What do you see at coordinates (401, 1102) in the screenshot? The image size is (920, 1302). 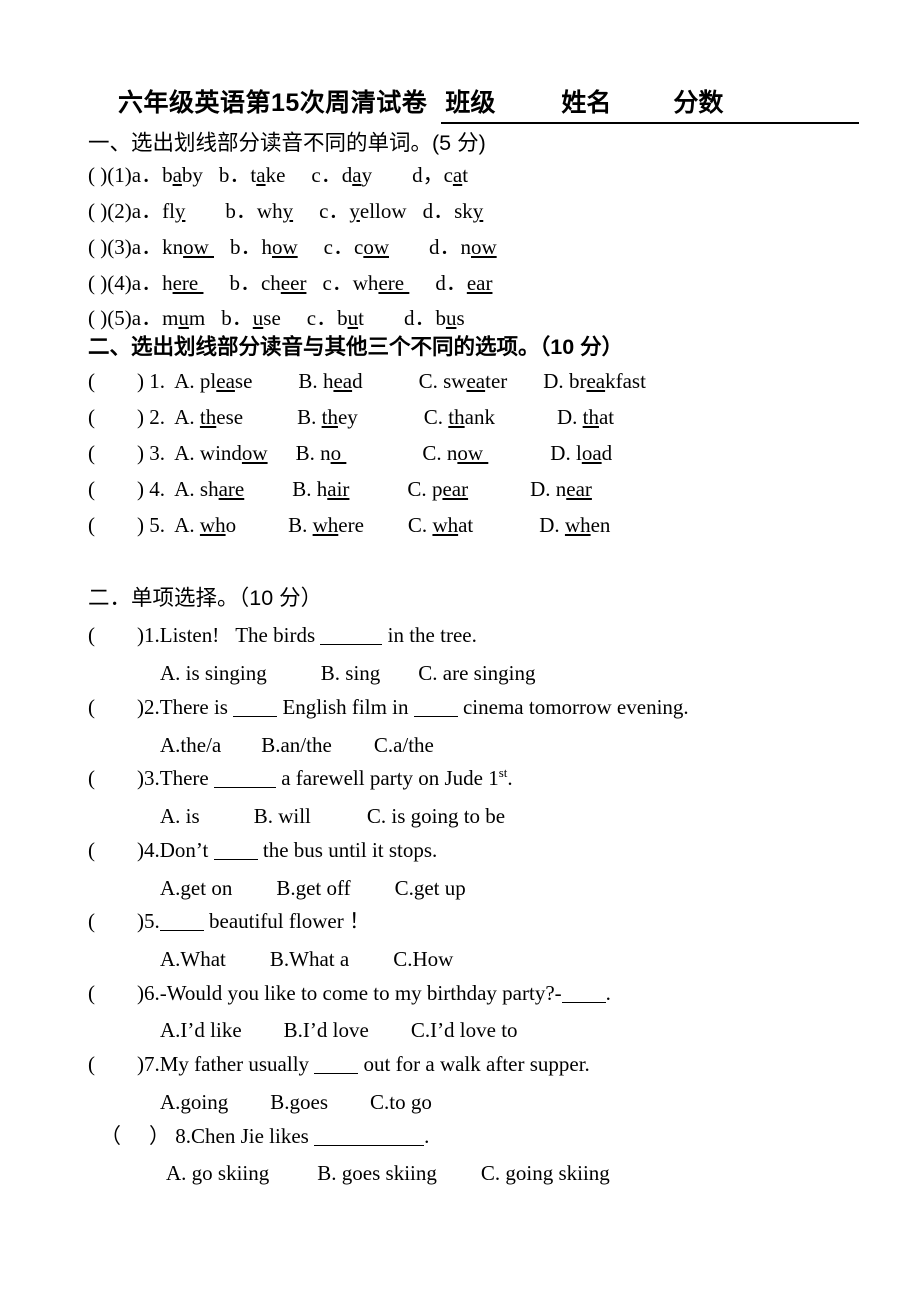 I see `choice-c: C.to go` at bounding box center [401, 1102].